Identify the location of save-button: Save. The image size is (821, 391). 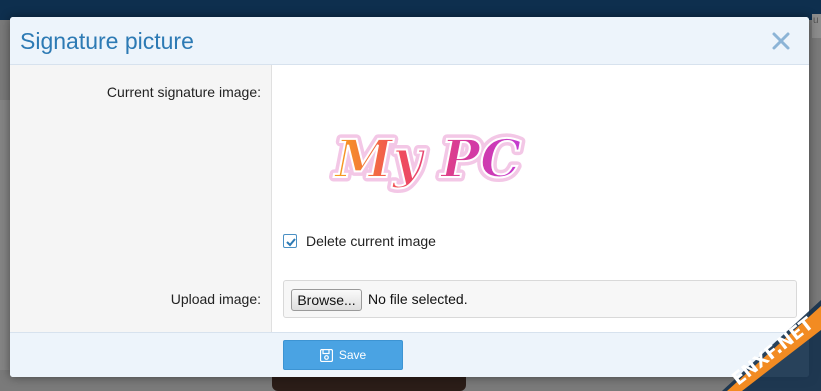
(343, 355).